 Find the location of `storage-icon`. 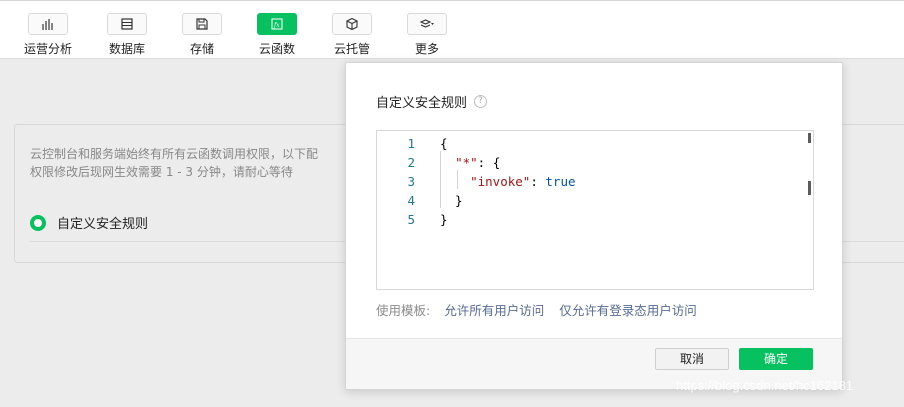

storage-icon is located at coordinates (202, 24).